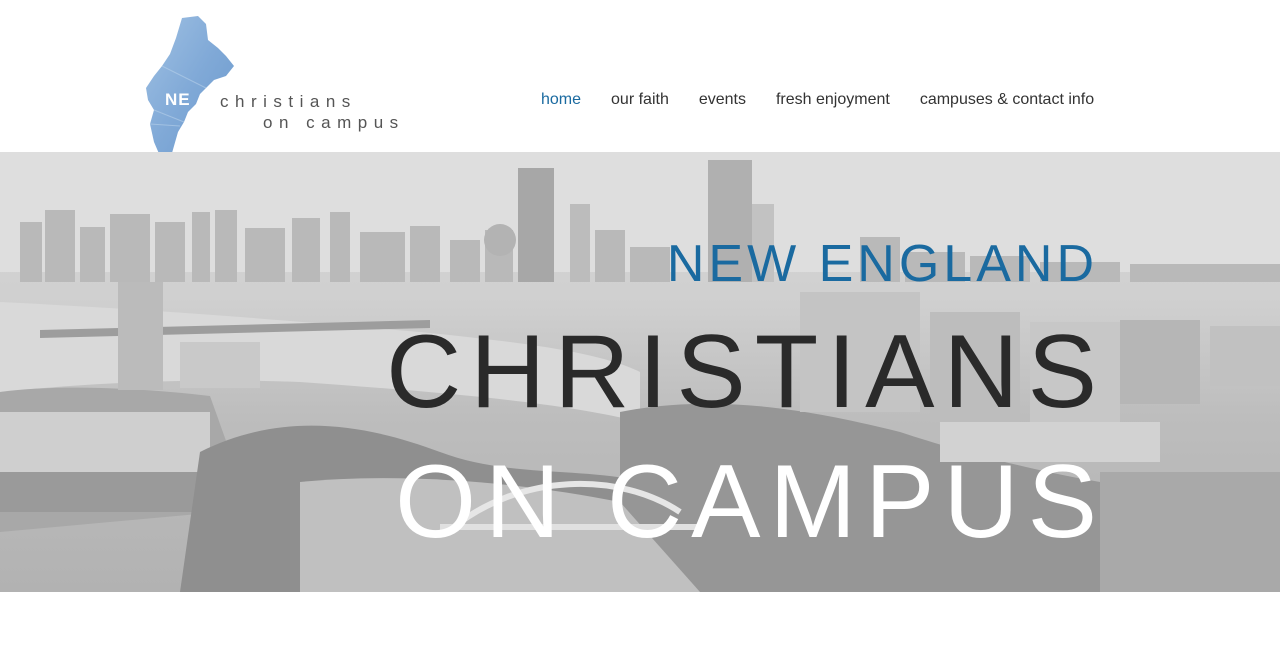 The image size is (1280, 663). What do you see at coordinates (561, 100) in the screenshot?
I see `nav-item-home: home` at bounding box center [561, 100].